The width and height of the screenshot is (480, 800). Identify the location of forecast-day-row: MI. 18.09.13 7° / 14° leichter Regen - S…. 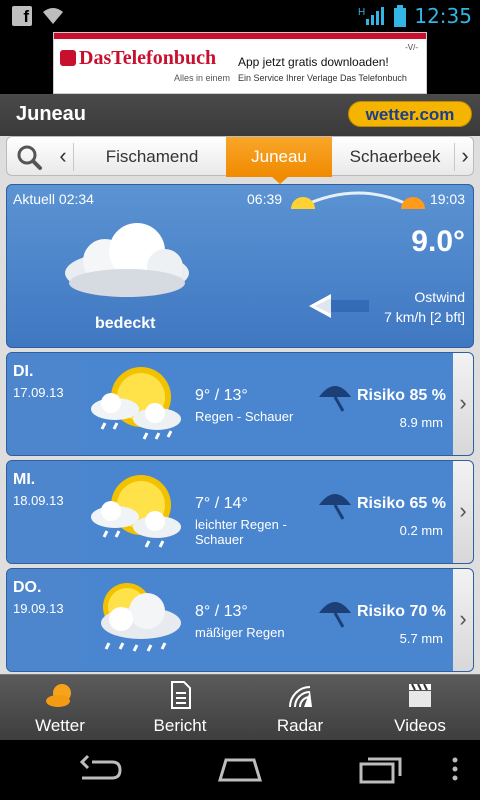
(240, 512).